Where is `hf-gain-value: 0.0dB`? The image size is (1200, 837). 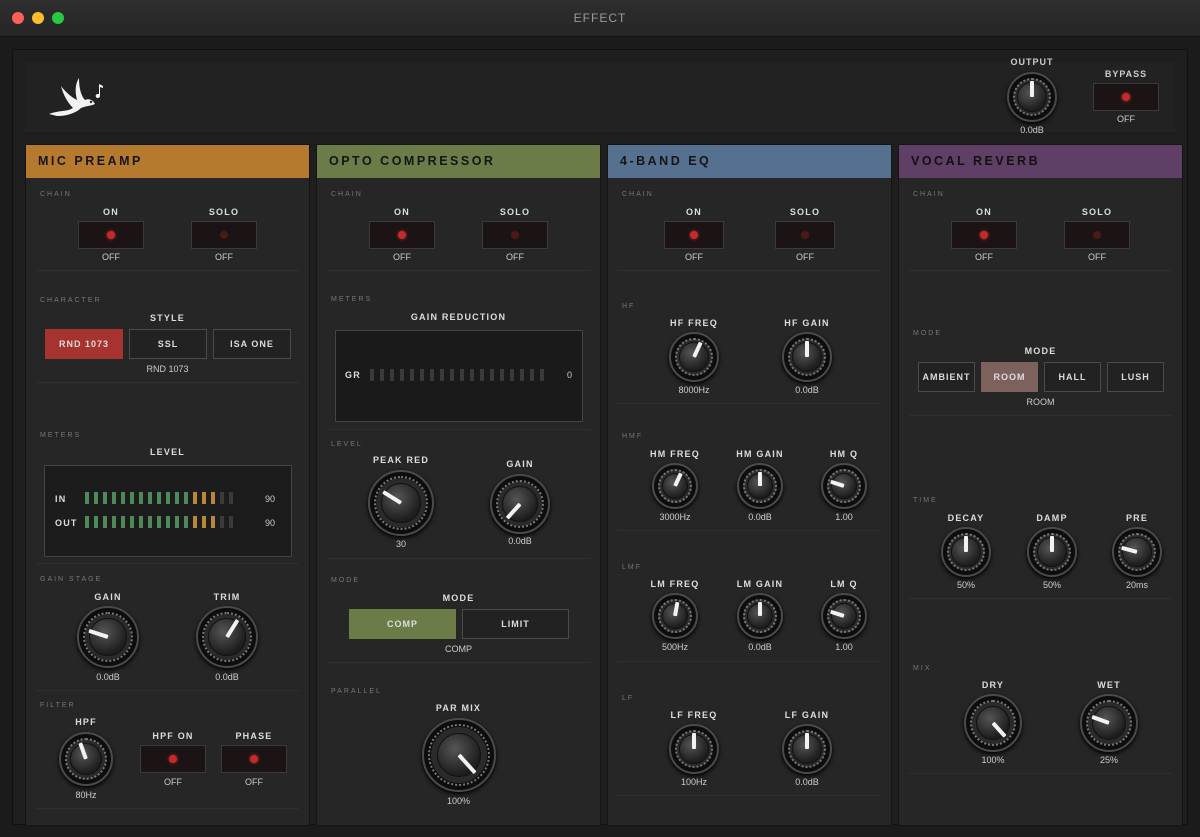 hf-gain-value: 0.0dB is located at coordinates (807, 390).